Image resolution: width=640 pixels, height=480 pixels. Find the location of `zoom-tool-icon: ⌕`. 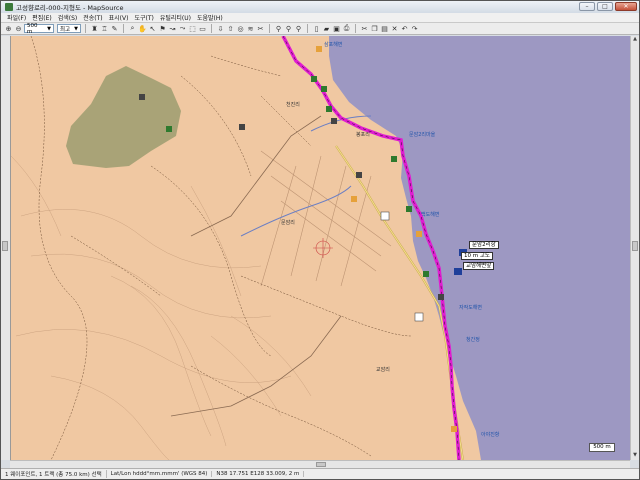

zoom-tool-icon: ⌕ is located at coordinates (132, 28).